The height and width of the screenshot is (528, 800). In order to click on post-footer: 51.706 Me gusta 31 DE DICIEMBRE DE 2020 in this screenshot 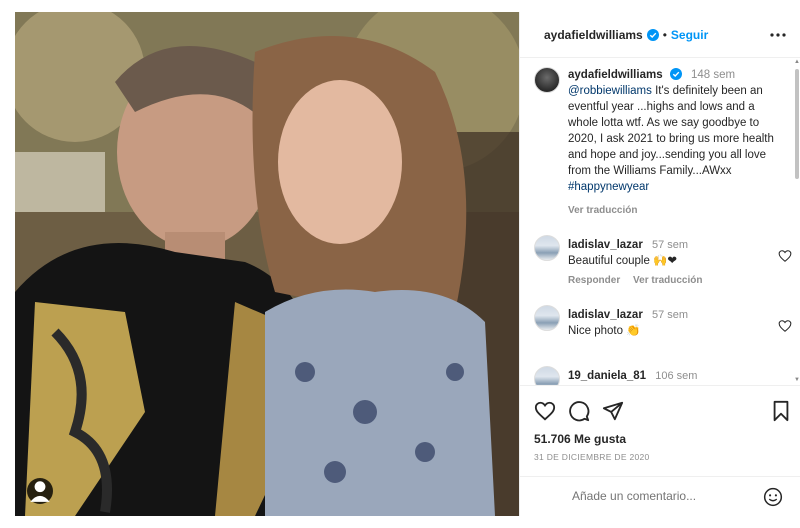, I will do `click(660, 450)`.